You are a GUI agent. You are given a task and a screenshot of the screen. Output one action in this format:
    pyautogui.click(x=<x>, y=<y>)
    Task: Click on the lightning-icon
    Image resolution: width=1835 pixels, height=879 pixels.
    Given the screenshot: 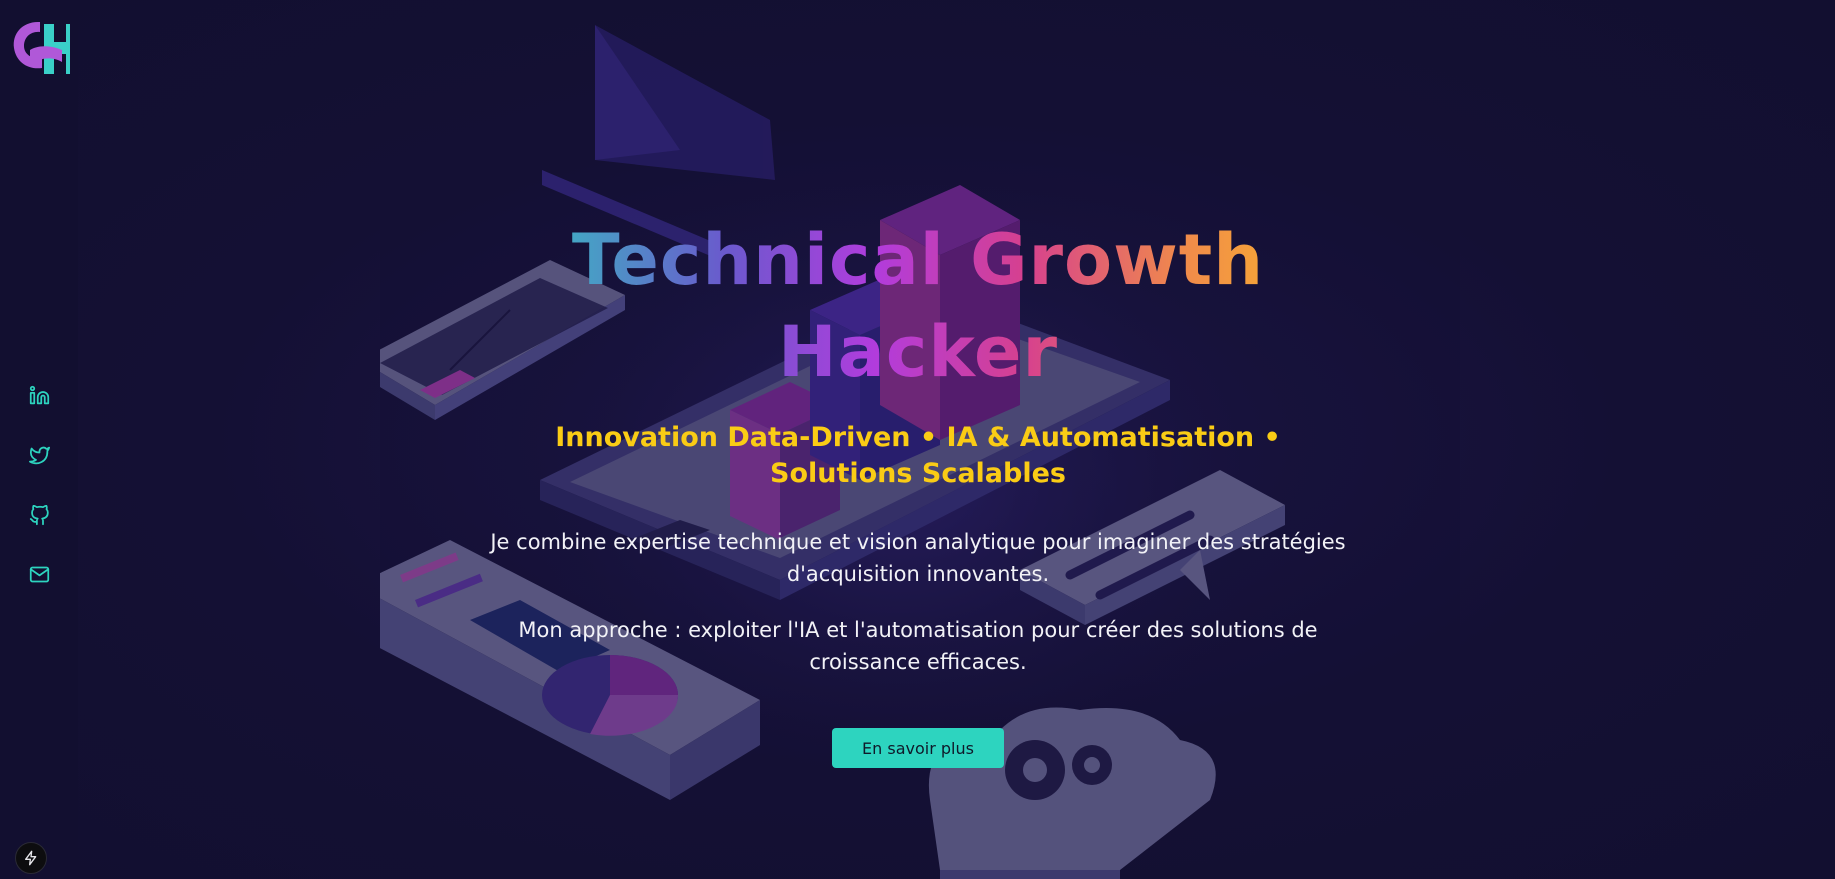 What is the action you would take?
    pyautogui.click(x=31, y=858)
    